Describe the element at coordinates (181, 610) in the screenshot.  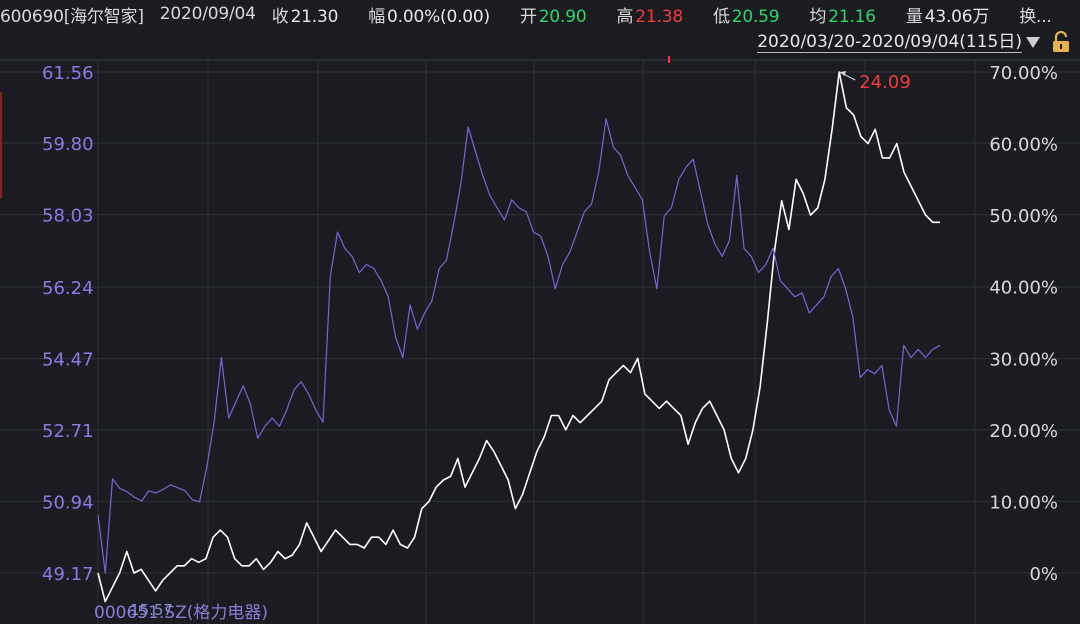
I see `compare-stock-label: 000651.SZ(格力电器)` at that location.